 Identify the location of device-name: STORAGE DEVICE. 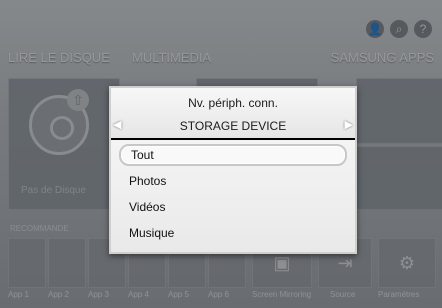
(233, 126).